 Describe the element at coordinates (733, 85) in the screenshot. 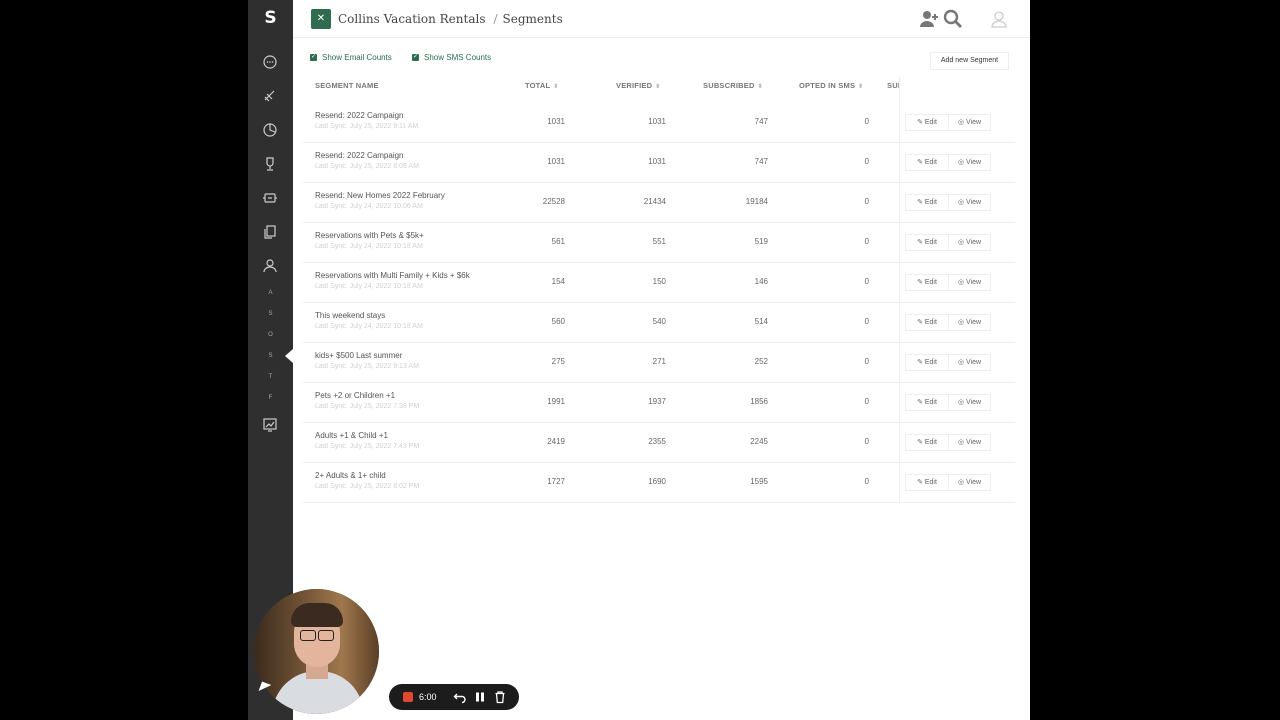

I see `col-subscribed: SUBSCRIBED ⬍` at that location.